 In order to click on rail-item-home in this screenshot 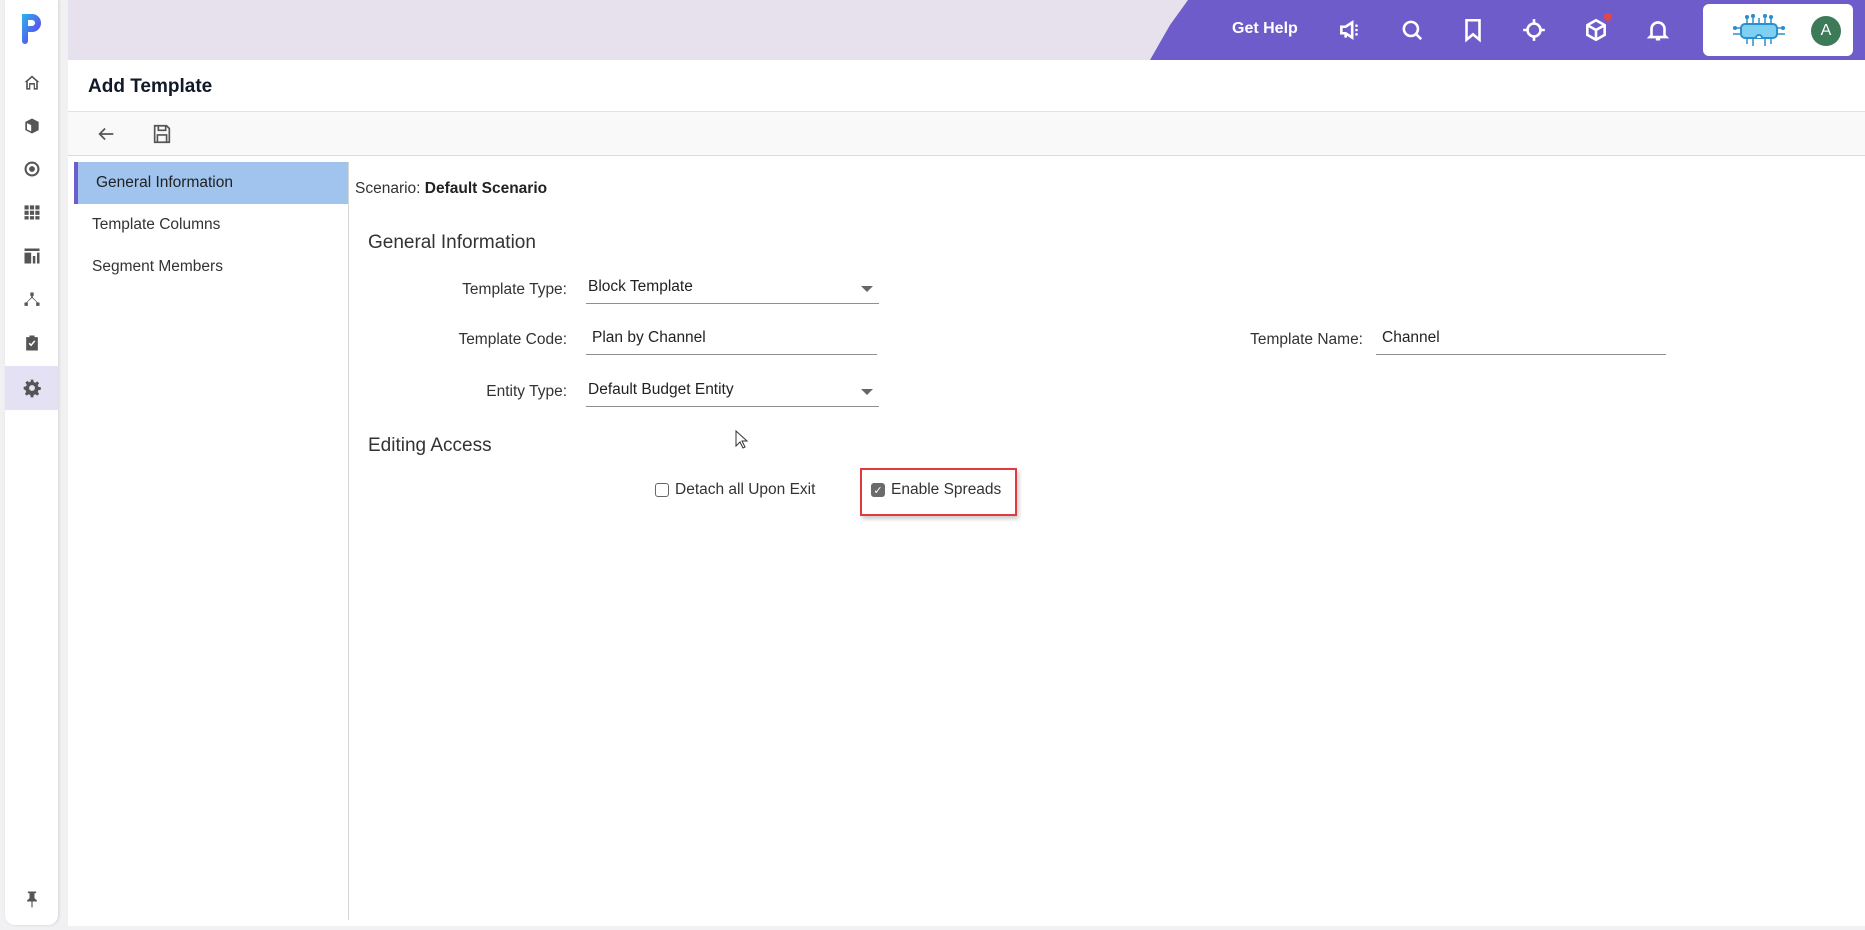, I will do `click(31, 83)`.